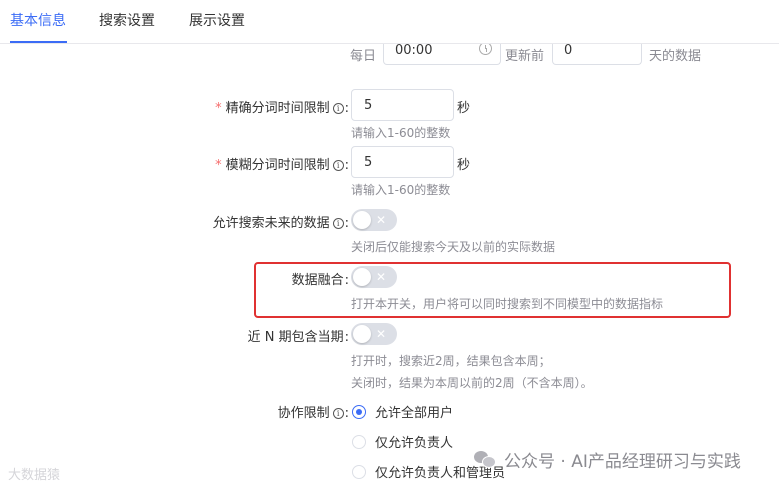 This screenshot has width=779, height=487. What do you see at coordinates (374, 334) in the screenshot?
I see `include-current-toggle: ✕` at bounding box center [374, 334].